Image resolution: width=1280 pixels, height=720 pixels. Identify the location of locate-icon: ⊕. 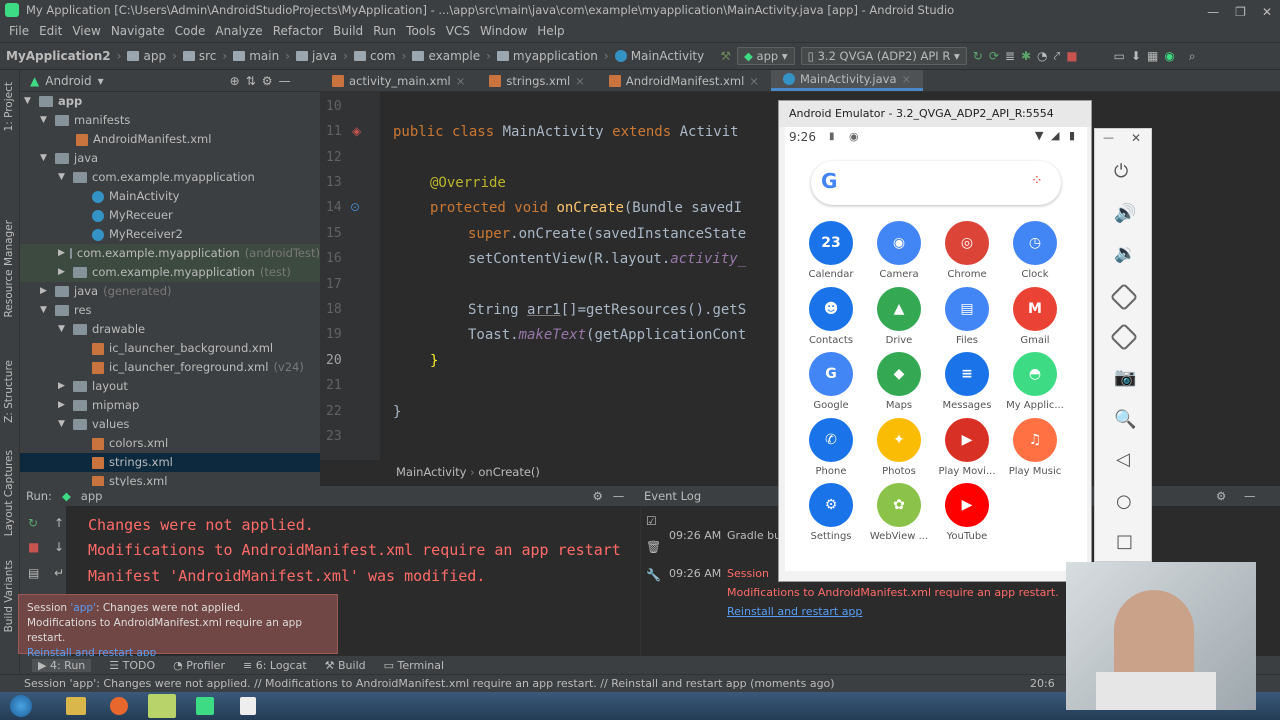
(235, 81).